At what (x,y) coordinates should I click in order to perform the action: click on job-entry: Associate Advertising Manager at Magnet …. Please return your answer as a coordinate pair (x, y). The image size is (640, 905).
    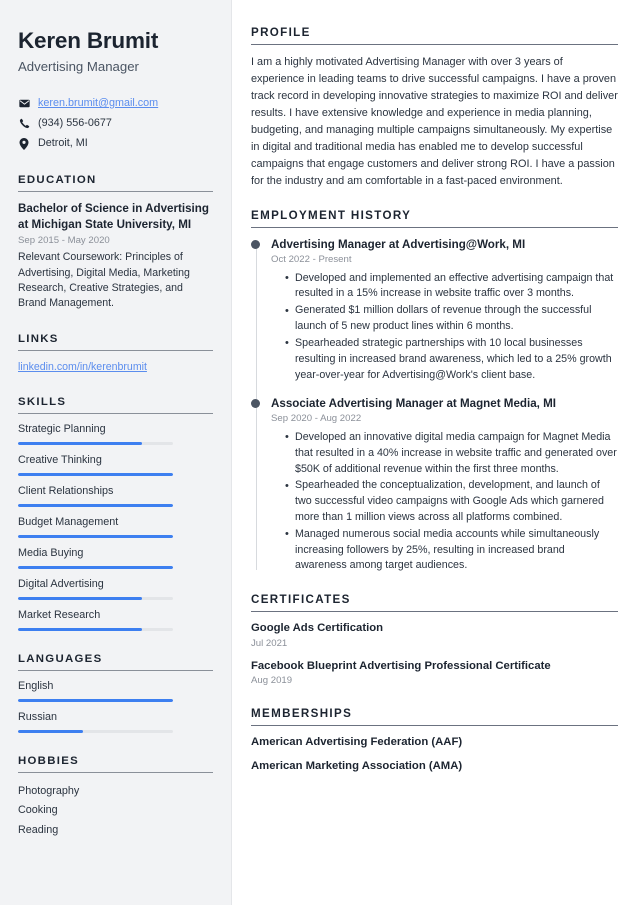
    Looking at the image, I should click on (434, 485).